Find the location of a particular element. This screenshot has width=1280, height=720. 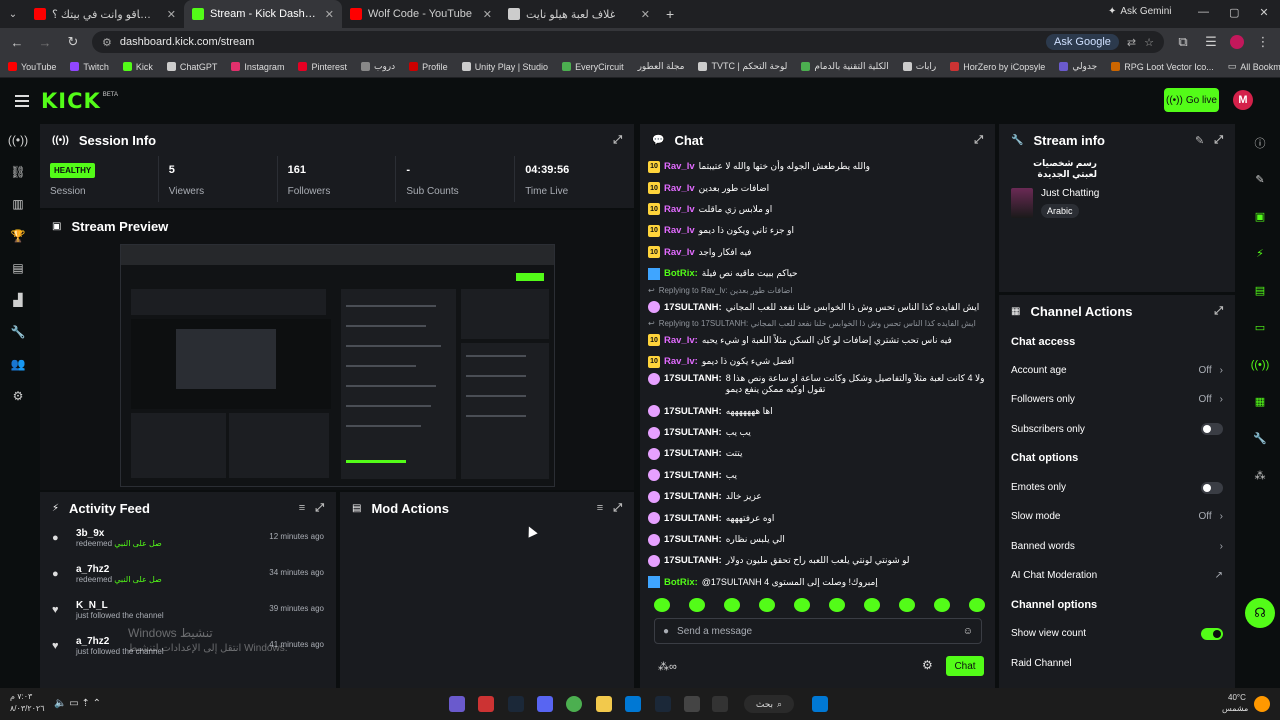

emoji-icon: ☺ is located at coordinates (968, 631).